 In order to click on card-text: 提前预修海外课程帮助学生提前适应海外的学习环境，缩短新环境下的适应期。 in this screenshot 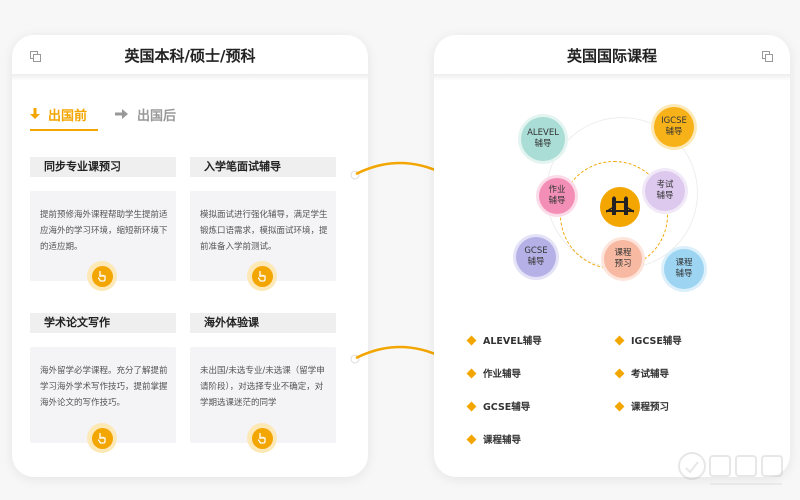, I will do `click(104, 231)`.